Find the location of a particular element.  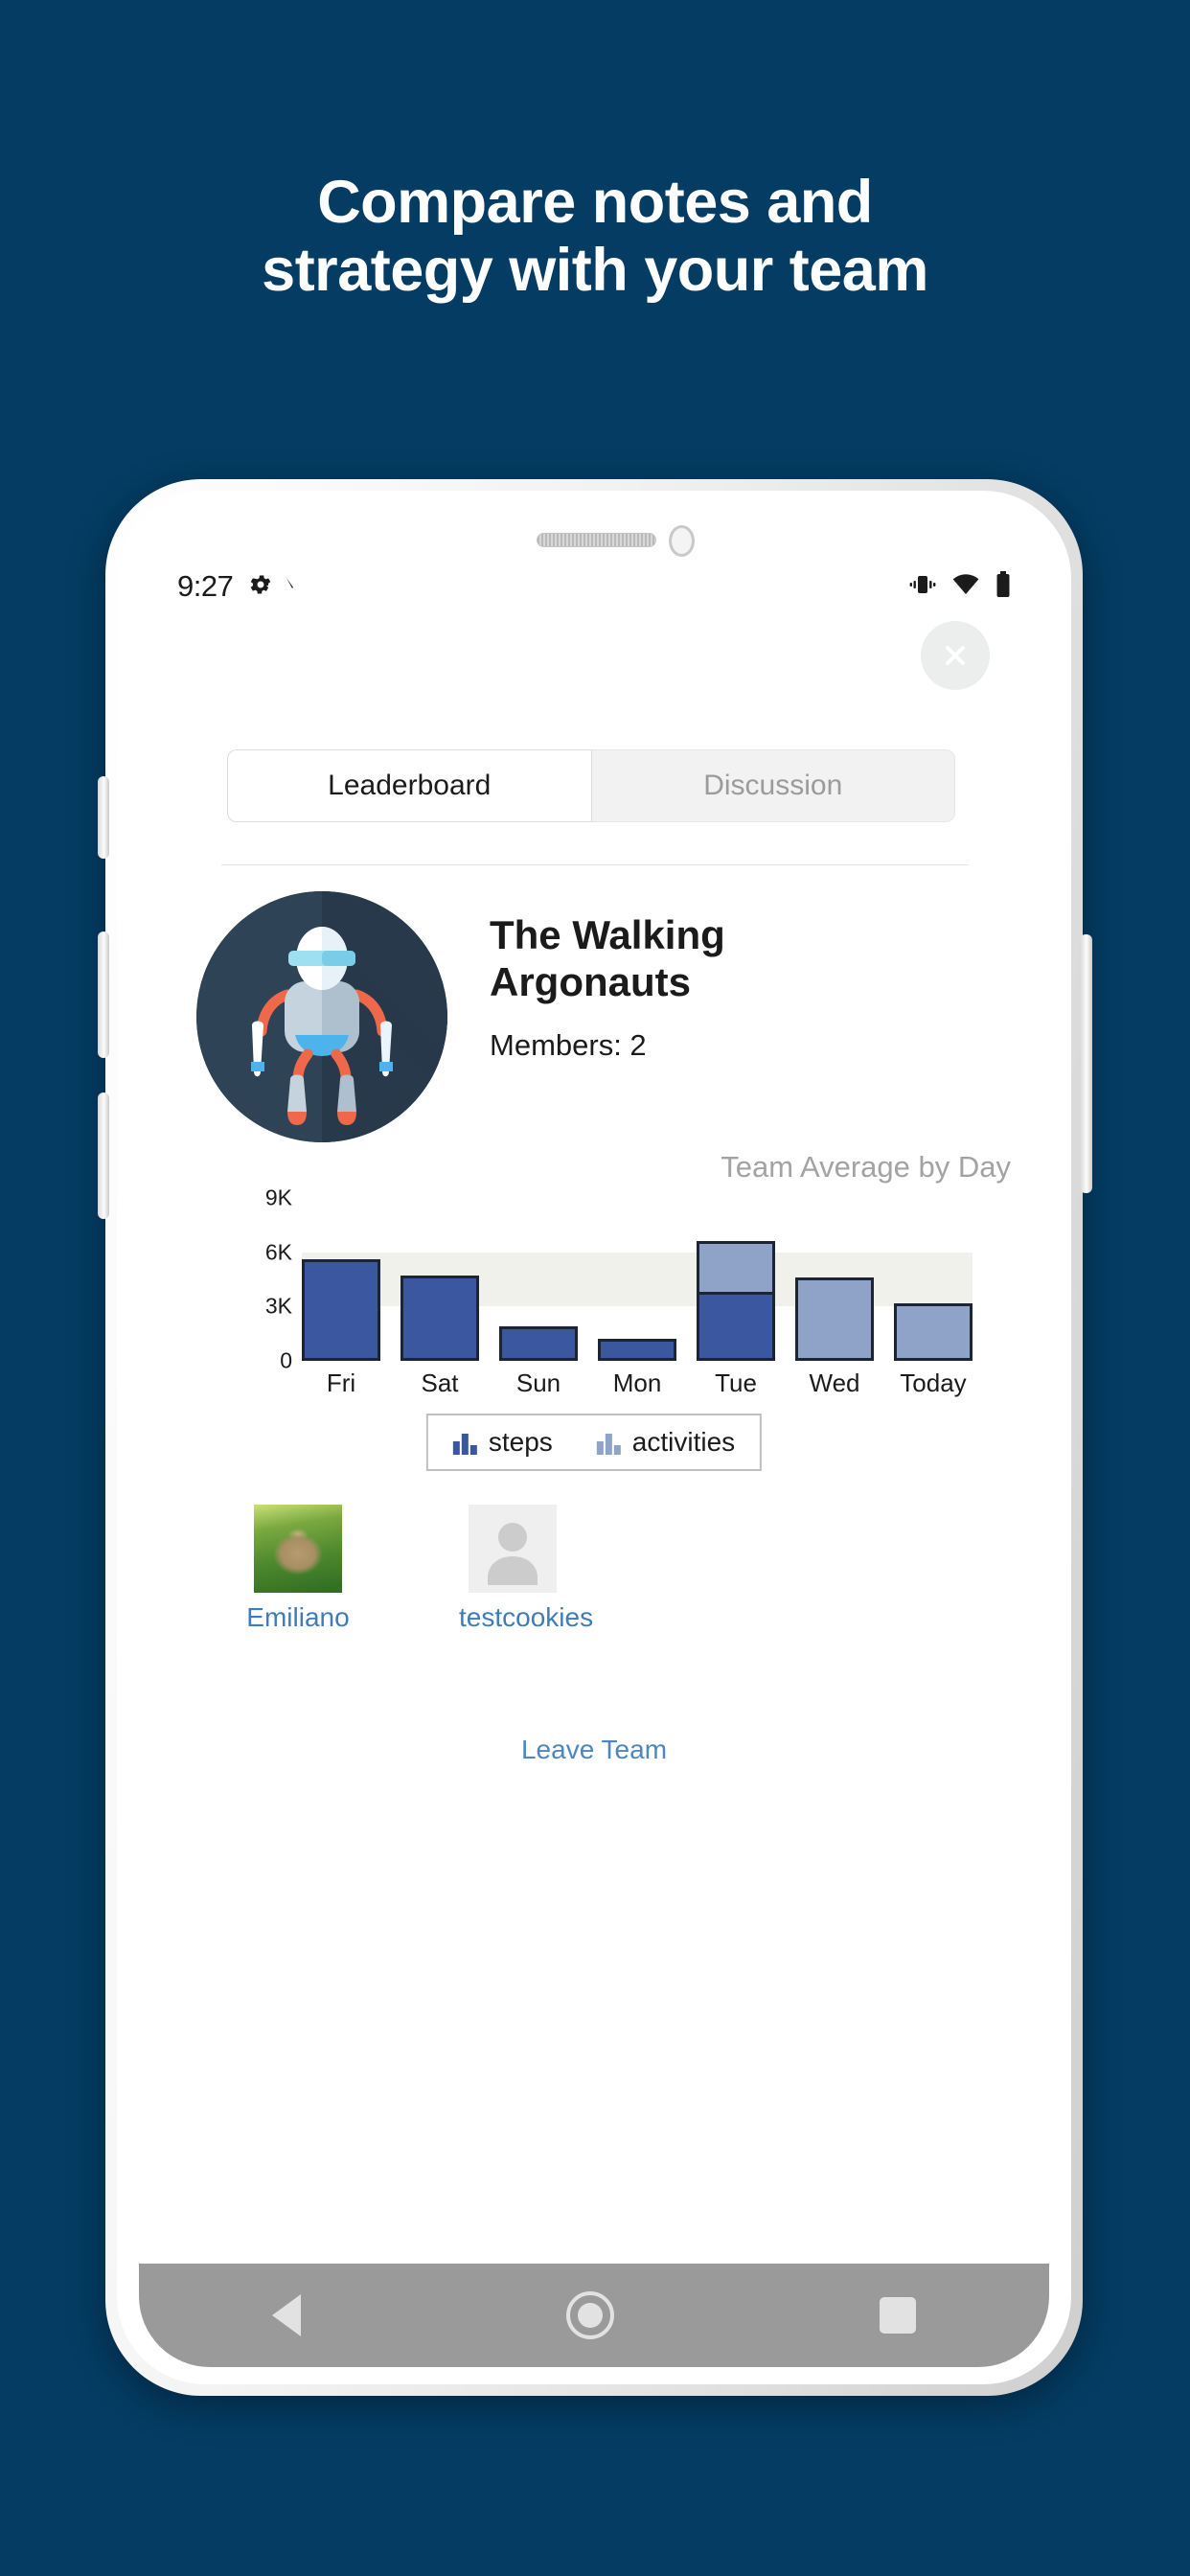

legend-label: activities is located at coordinates (684, 1442).